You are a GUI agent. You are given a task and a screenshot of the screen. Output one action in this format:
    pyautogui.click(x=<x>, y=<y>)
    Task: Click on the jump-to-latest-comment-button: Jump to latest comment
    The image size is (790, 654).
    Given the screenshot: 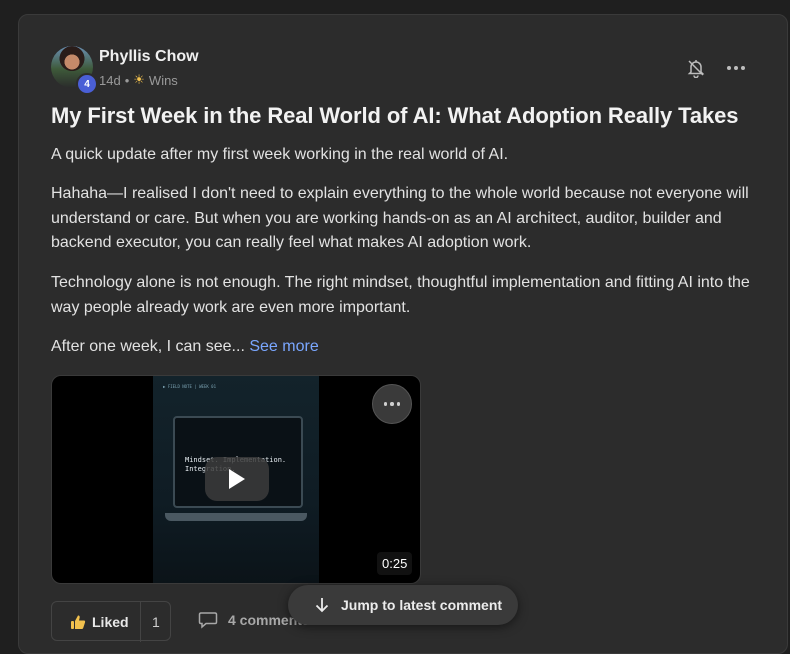 What is the action you would take?
    pyautogui.click(x=403, y=605)
    